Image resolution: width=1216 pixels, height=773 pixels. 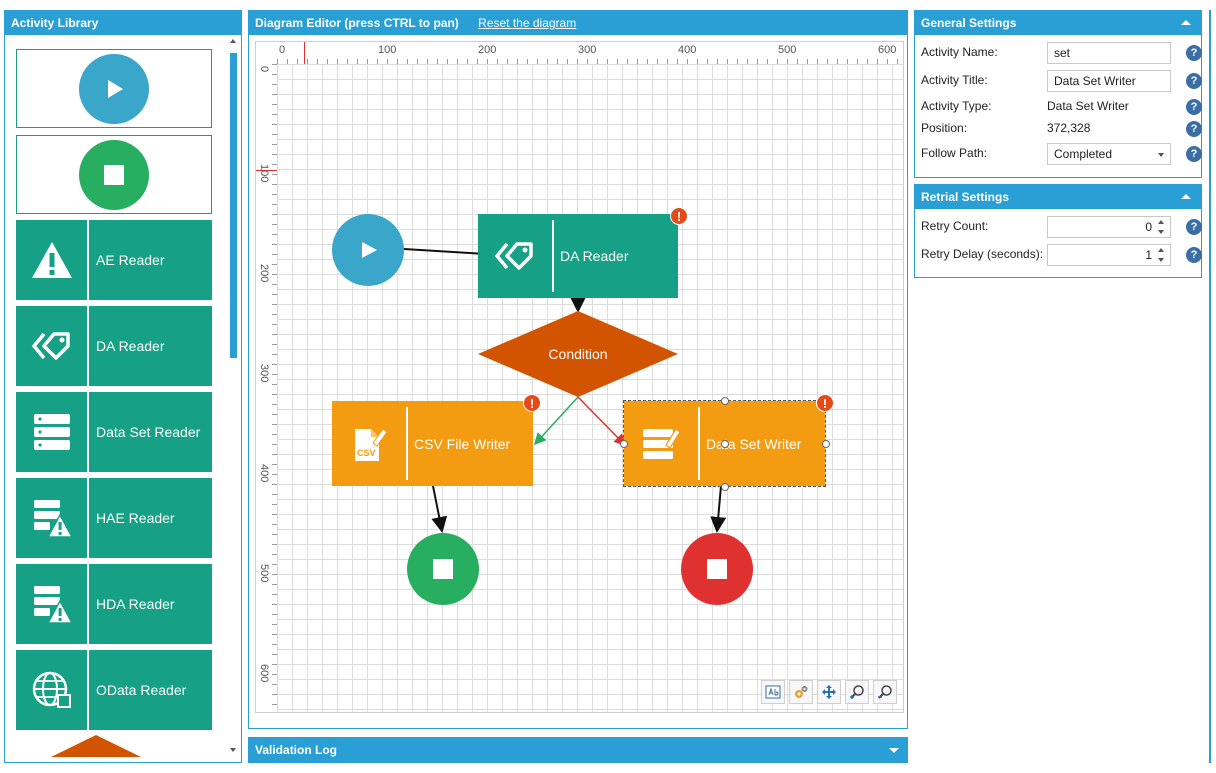 I want to click on retry-delay-spinner, so click(x=1162, y=255).